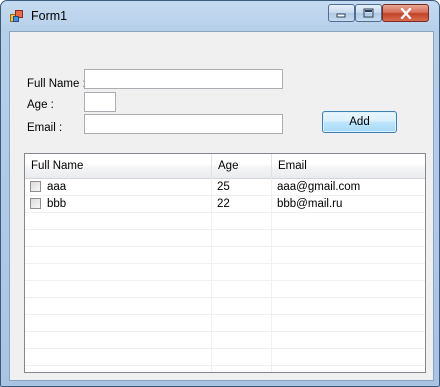 The height and width of the screenshot is (387, 440). I want to click on list-header: Full Name Age Email, so click(225, 166).